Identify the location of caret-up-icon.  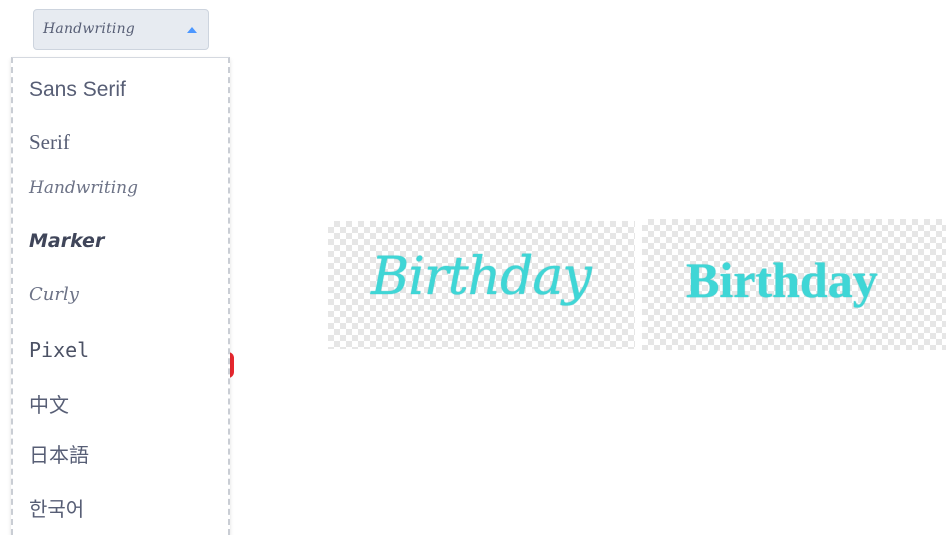
(192, 30).